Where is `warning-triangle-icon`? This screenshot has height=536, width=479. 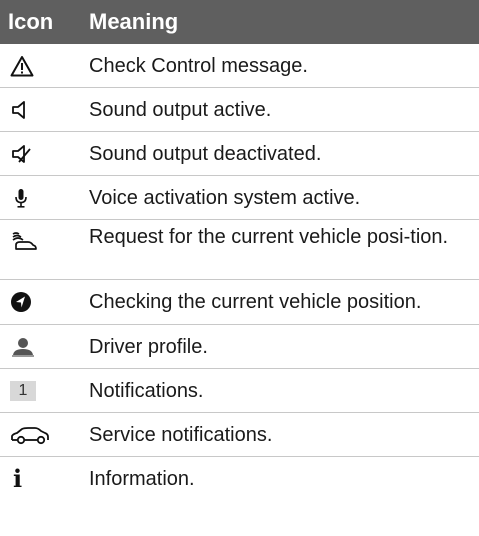 warning-triangle-icon is located at coordinates (22, 66).